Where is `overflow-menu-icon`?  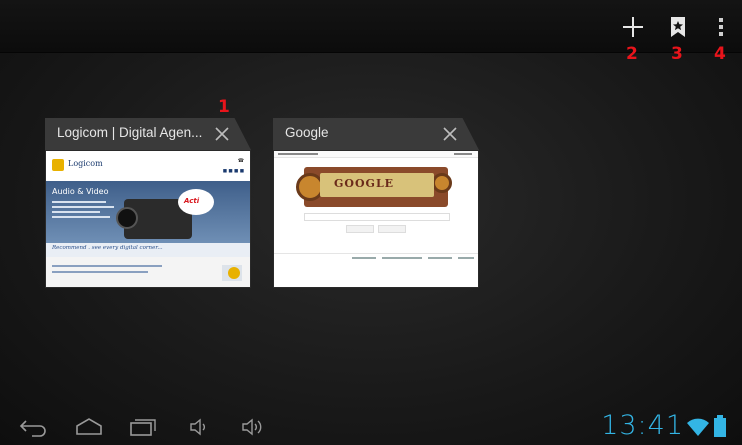
overflow-menu-icon is located at coordinates (721, 27).